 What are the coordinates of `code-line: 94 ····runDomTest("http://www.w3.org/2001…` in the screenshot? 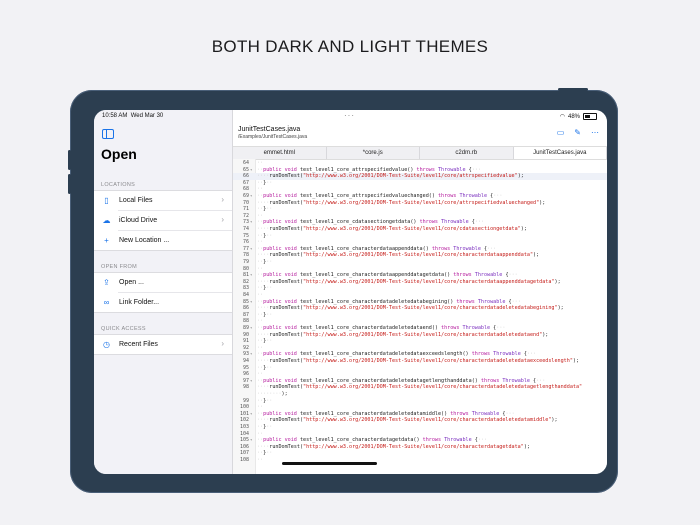 It's located at (420, 361).